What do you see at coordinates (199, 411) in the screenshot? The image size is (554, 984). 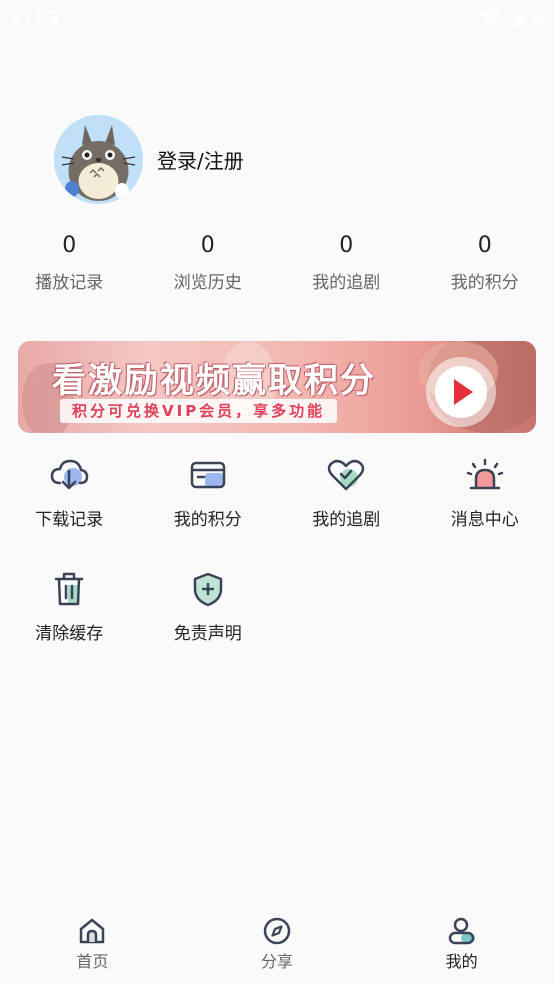 I see `banner-subtitle: 积分可兑换VIP会员，享多功能` at bounding box center [199, 411].